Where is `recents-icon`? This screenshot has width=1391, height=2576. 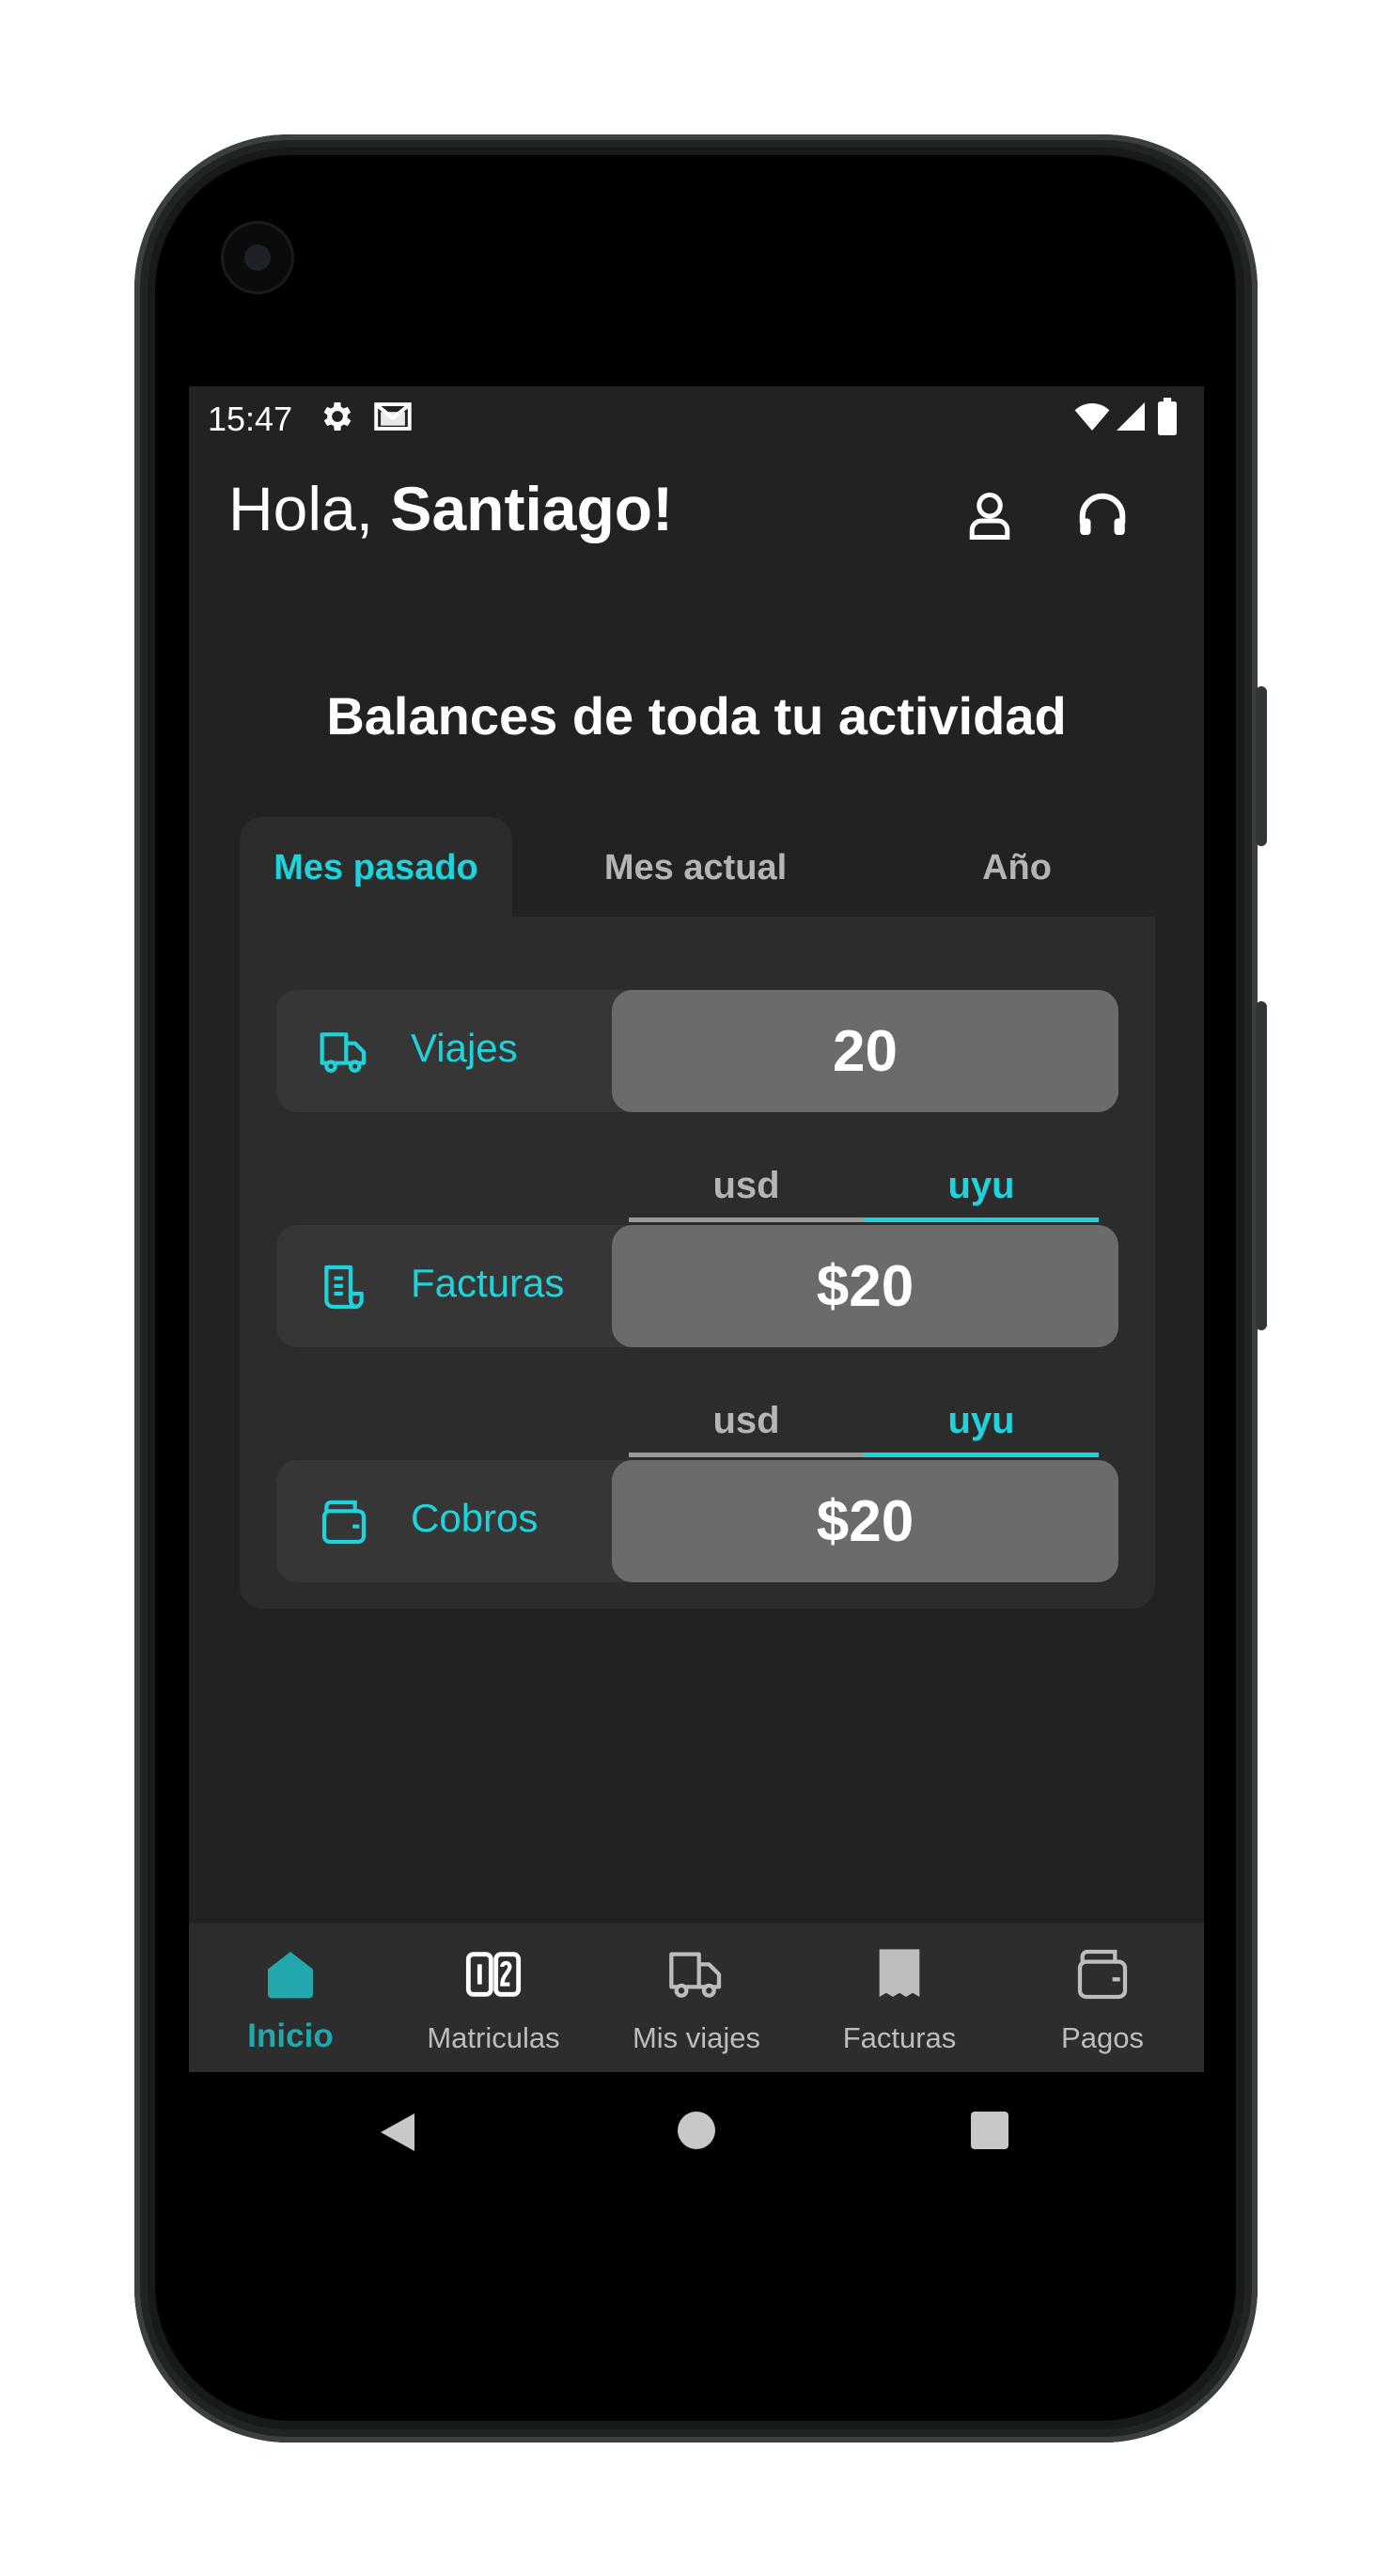
recents-icon is located at coordinates (990, 2131).